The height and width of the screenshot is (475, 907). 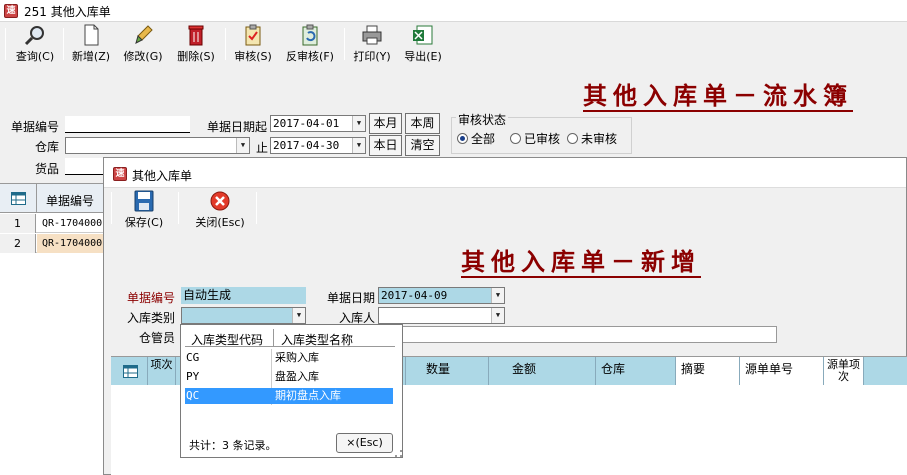 I want to click on popup-col-name: 入库类型名称, so click(x=317, y=340).